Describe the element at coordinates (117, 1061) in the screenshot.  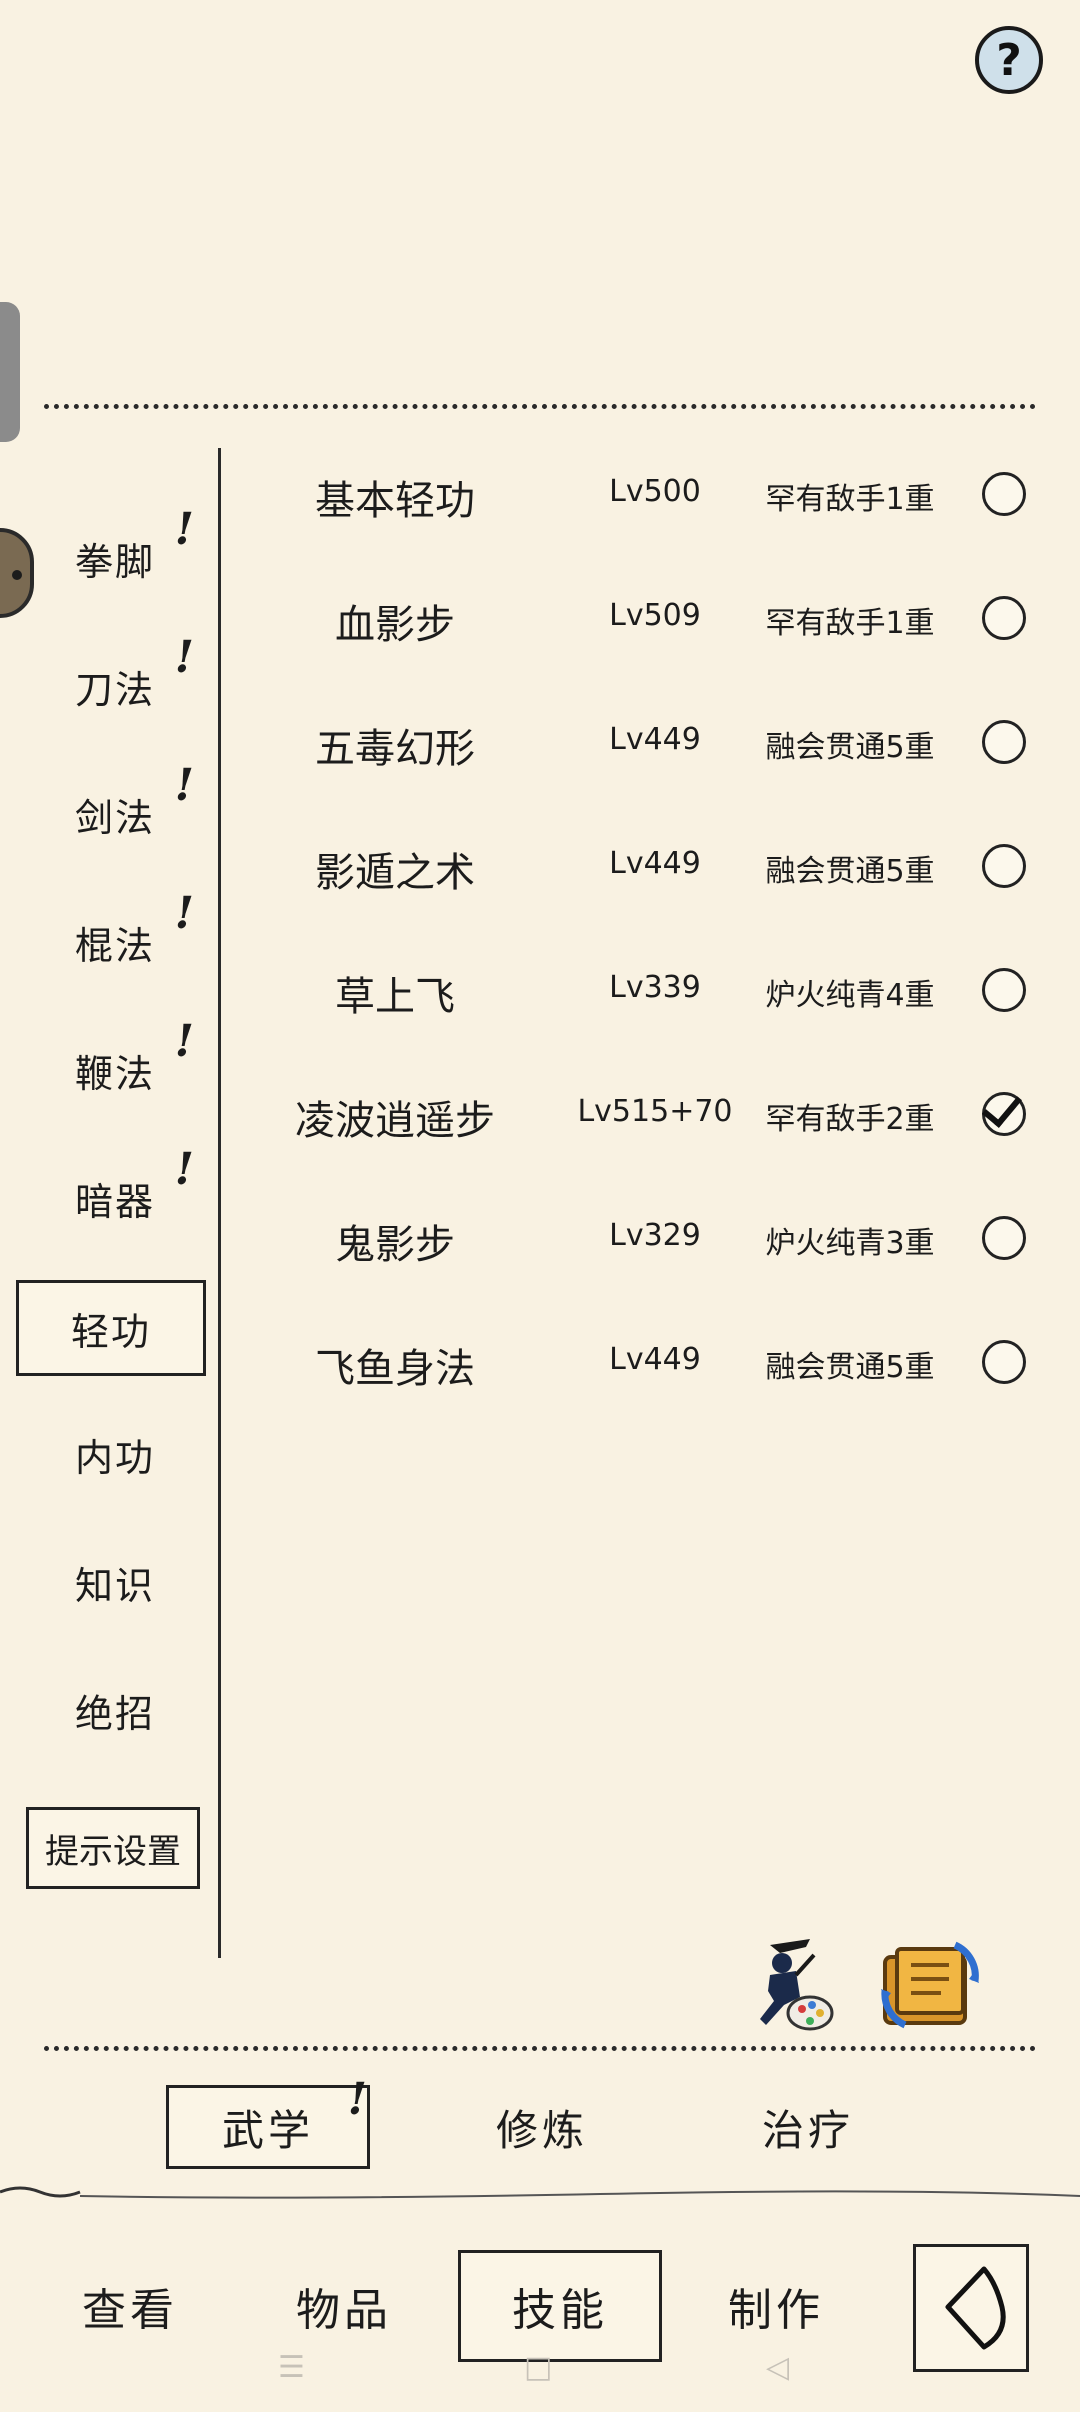
I see `sidebar-item-bianfa: 鞭法!` at that location.